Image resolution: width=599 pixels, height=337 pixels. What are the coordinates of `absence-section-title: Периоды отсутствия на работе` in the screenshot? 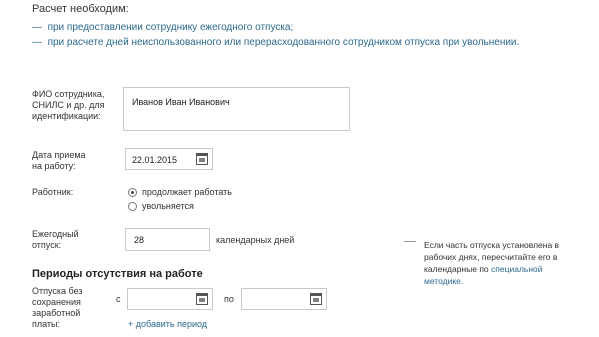 It's located at (117, 274).